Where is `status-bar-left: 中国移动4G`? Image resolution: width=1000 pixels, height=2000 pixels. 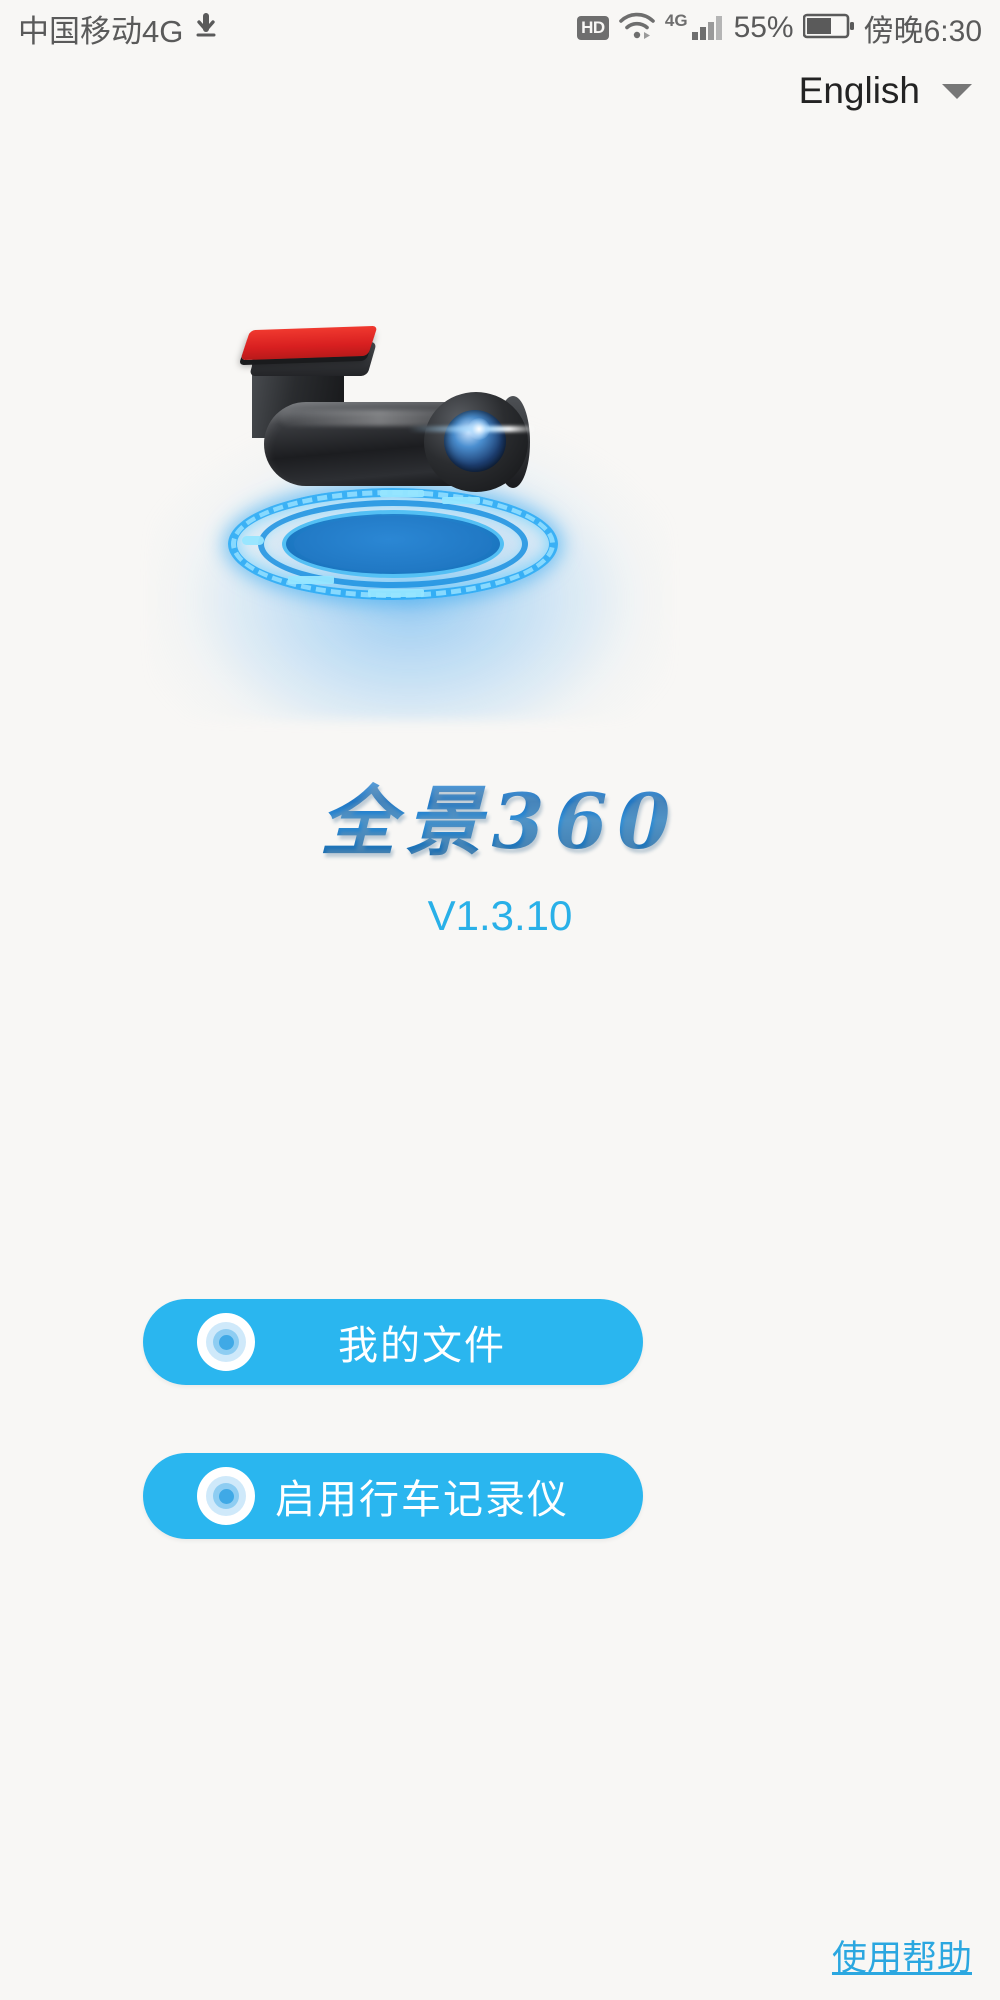 status-bar-left: 中国移动4G is located at coordinates (118, 28).